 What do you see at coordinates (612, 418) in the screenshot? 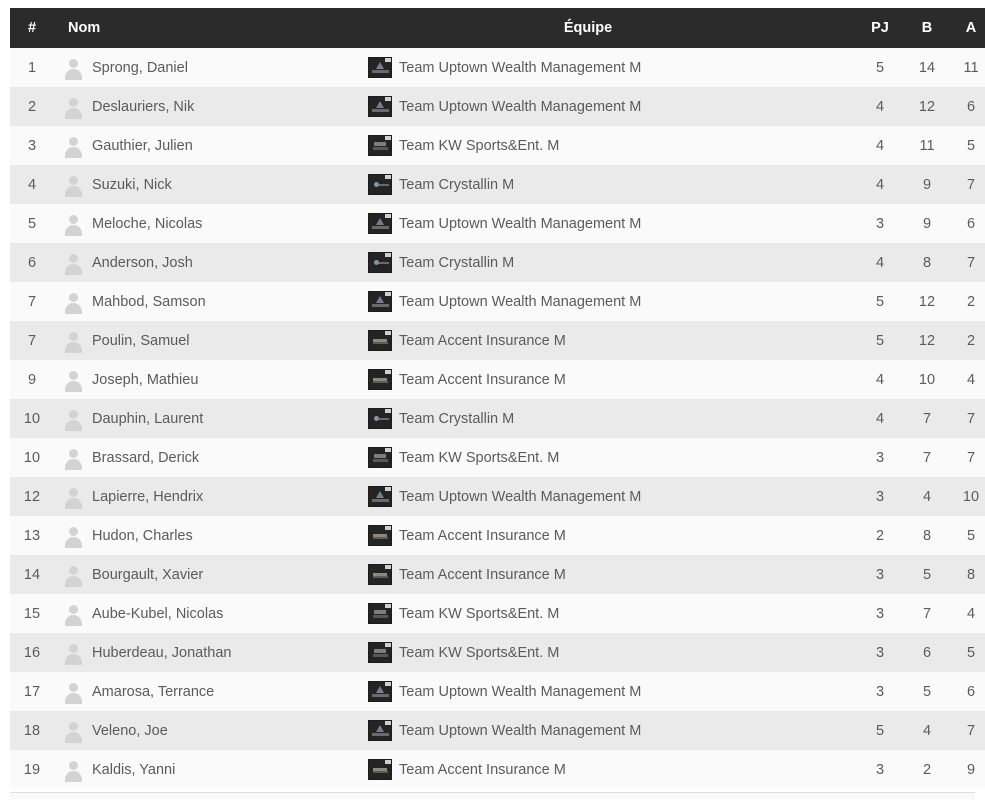
I see `team-cell-content: Team Crystallin M` at bounding box center [612, 418].